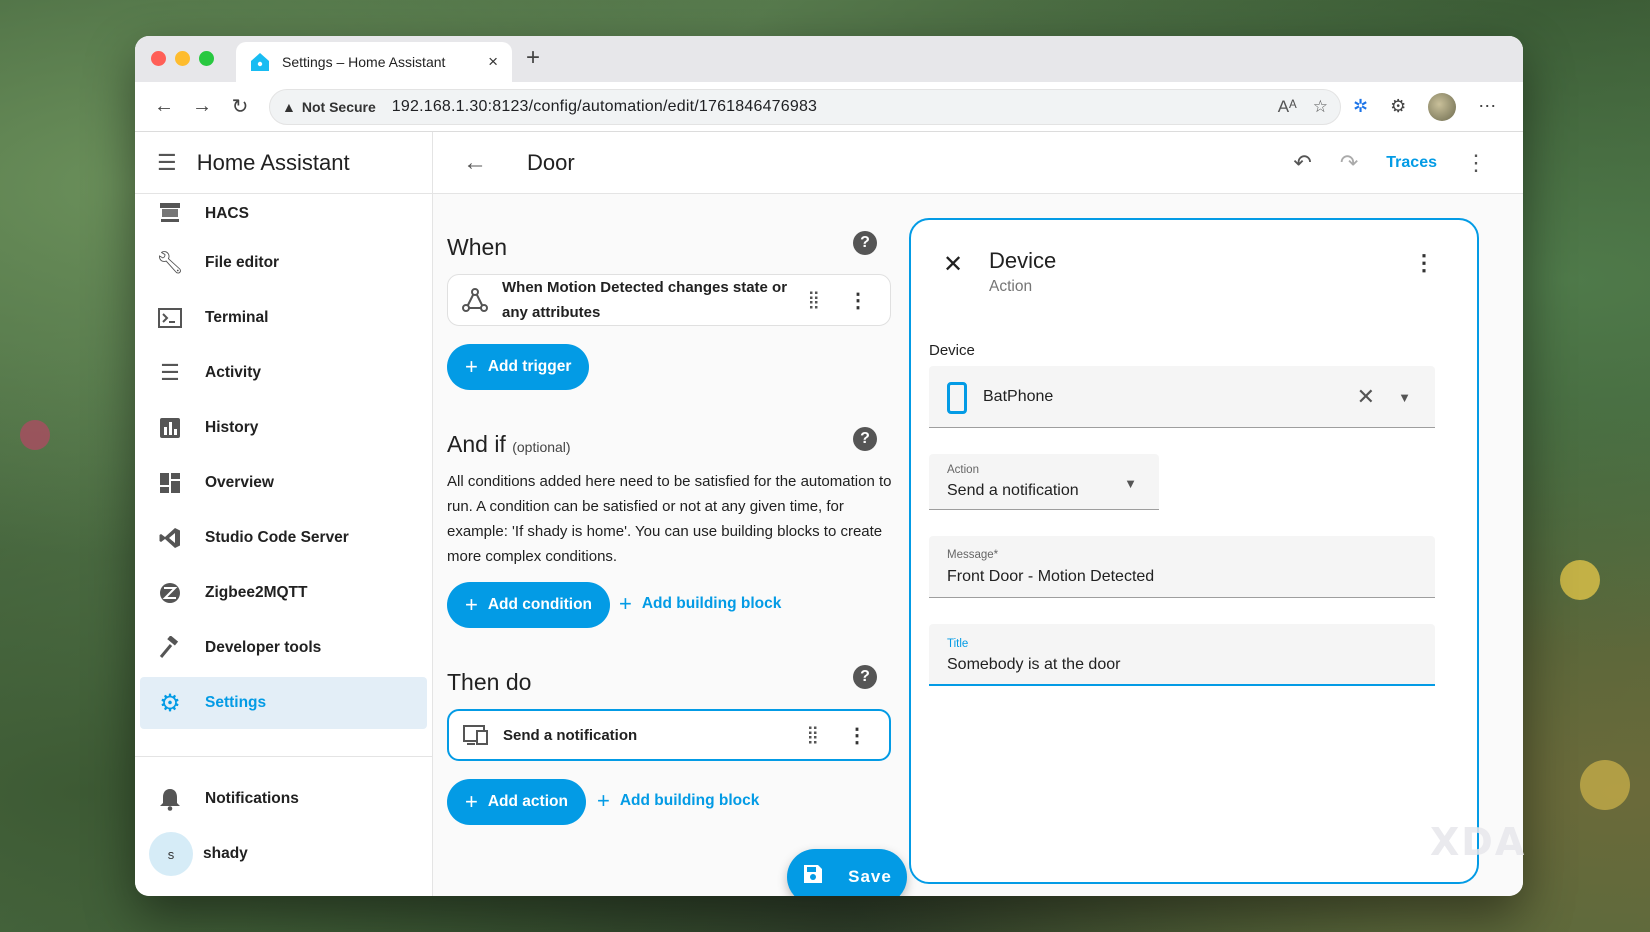 The image size is (1650, 932). What do you see at coordinates (263, 647) in the screenshot?
I see `sidebar-item-label: Developer tools` at bounding box center [263, 647].